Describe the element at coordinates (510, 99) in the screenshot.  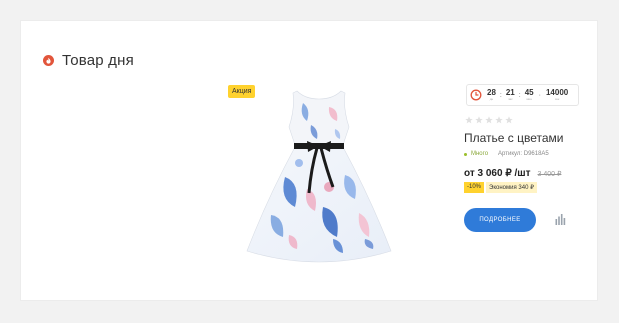
I see `countdown-hours-label: час` at that location.